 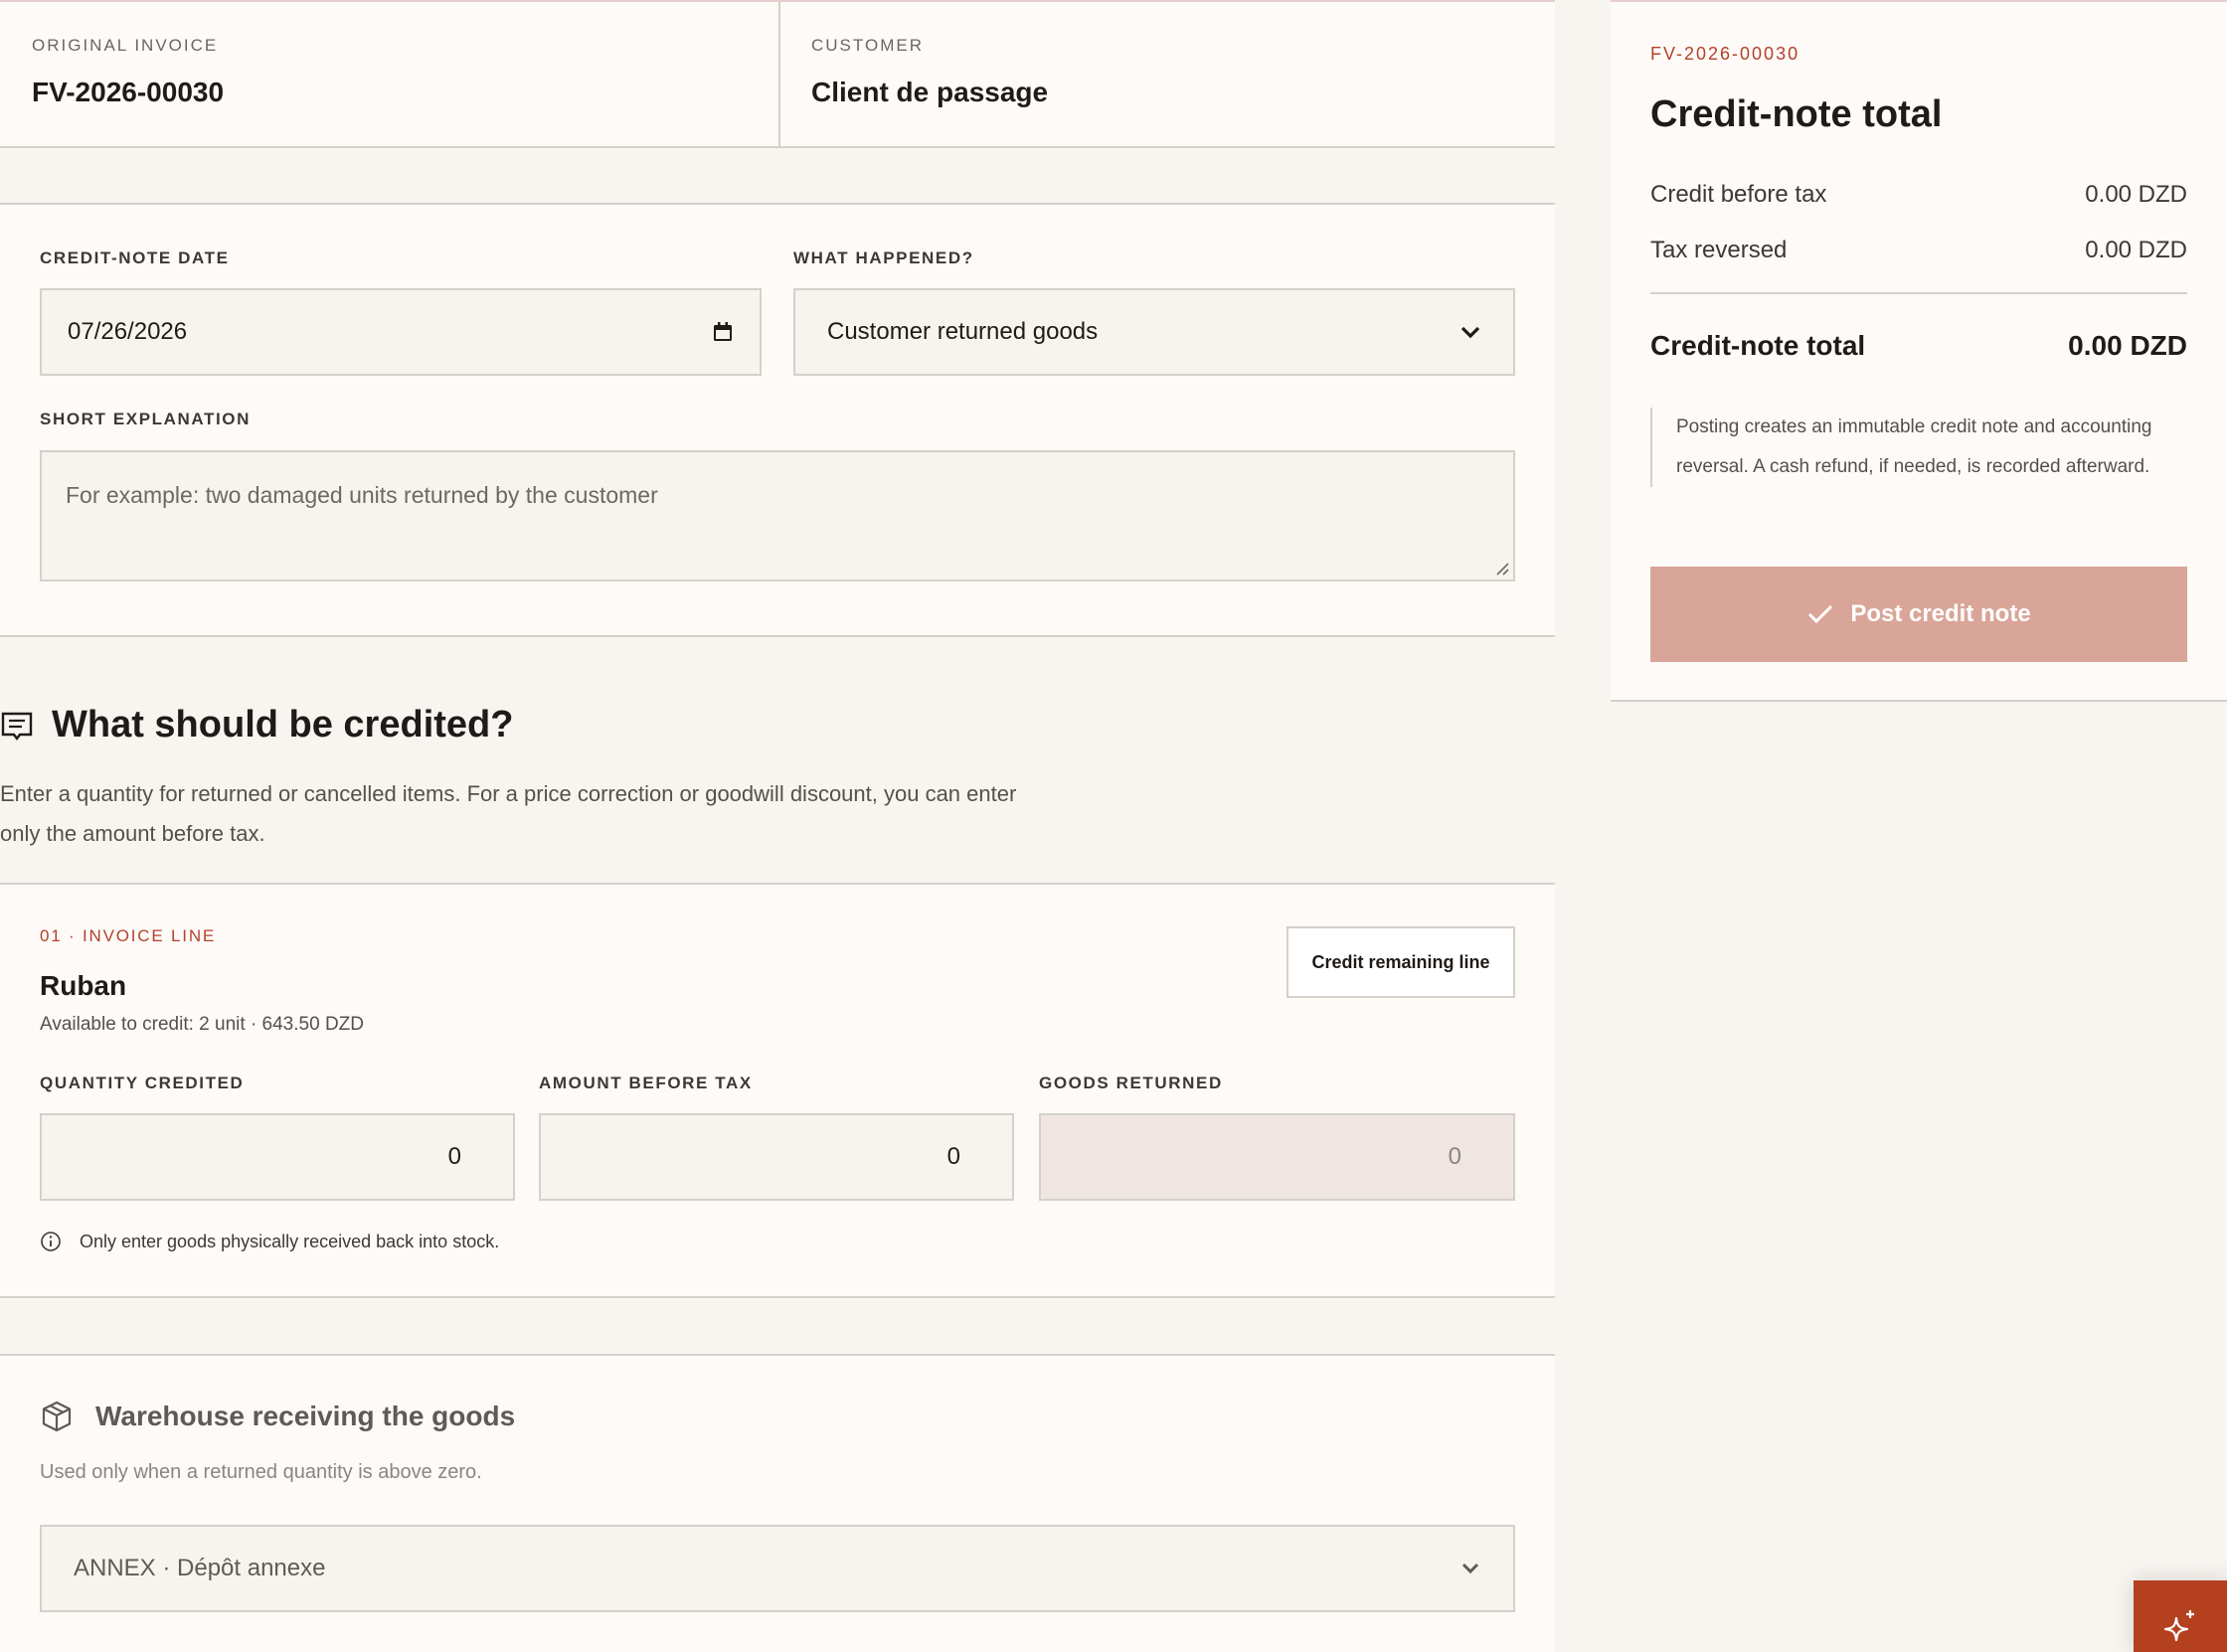 What do you see at coordinates (1719, 250) in the screenshot?
I see `tax-reversed-label: Tax reversed` at bounding box center [1719, 250].